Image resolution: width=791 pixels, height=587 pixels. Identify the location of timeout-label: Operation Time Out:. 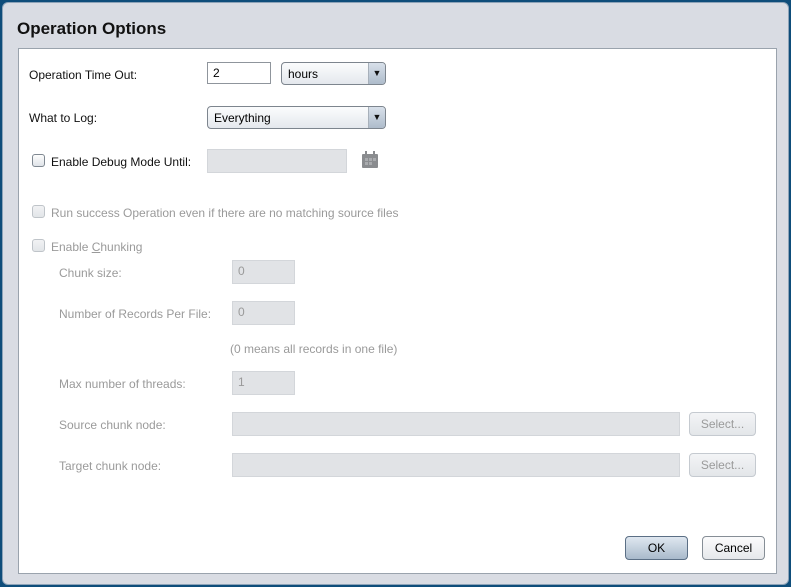
(83, 75).